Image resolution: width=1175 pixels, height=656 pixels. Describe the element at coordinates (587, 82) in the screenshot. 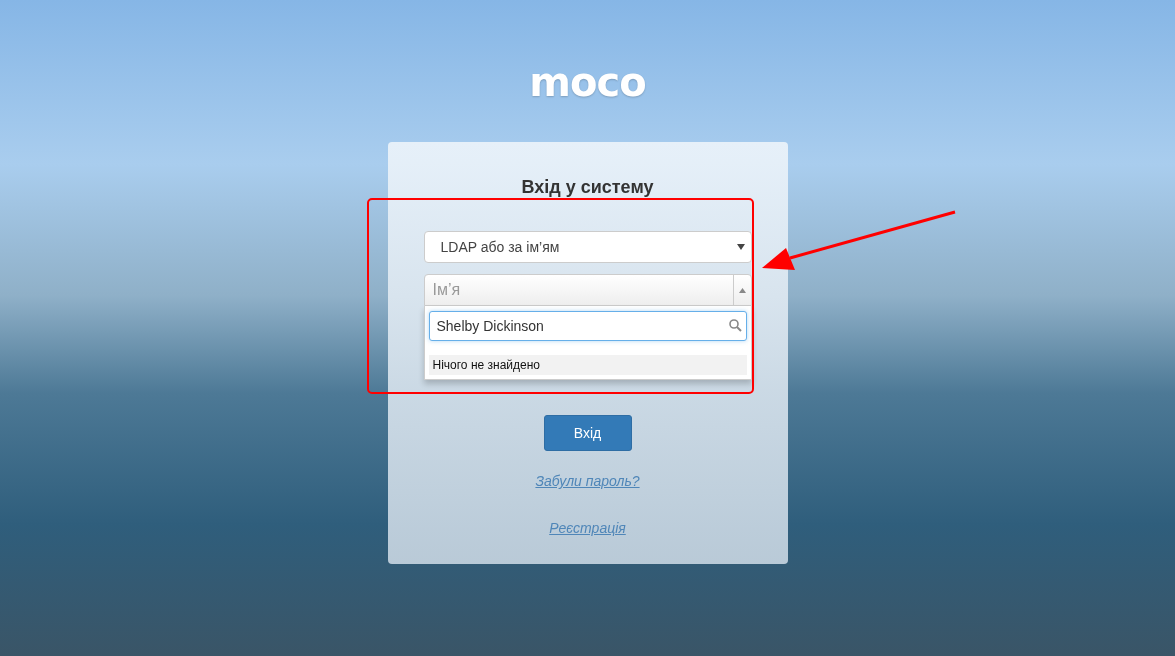

I see `logo: moco` at that location.